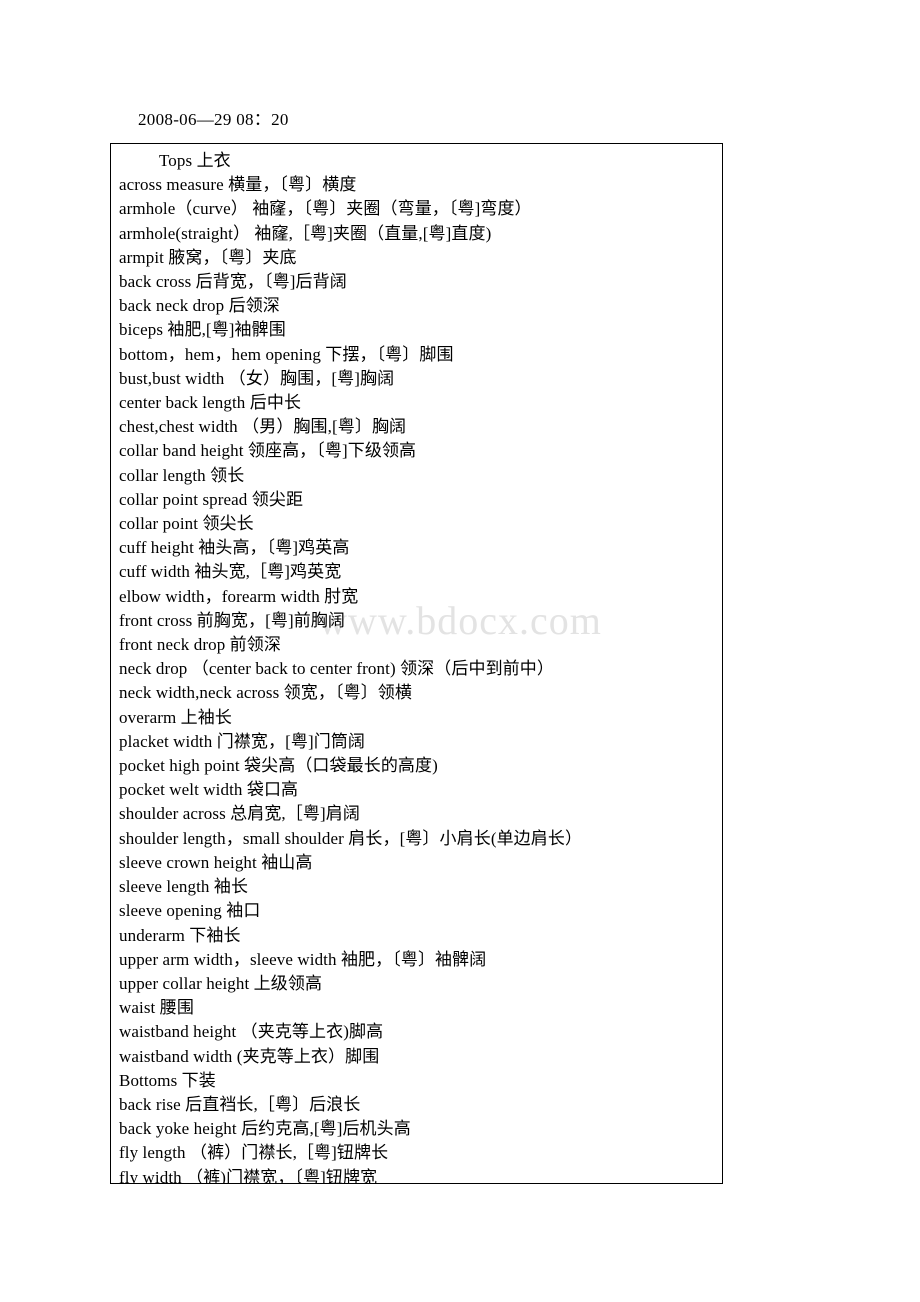 The image size is (920, 1302). What do you see at coordinates (254, 1153) in the screenshot?
I see `glossary-line: fly length （裤）门襟长,［粤]钮牌长` at bounding box center [254, 1153].